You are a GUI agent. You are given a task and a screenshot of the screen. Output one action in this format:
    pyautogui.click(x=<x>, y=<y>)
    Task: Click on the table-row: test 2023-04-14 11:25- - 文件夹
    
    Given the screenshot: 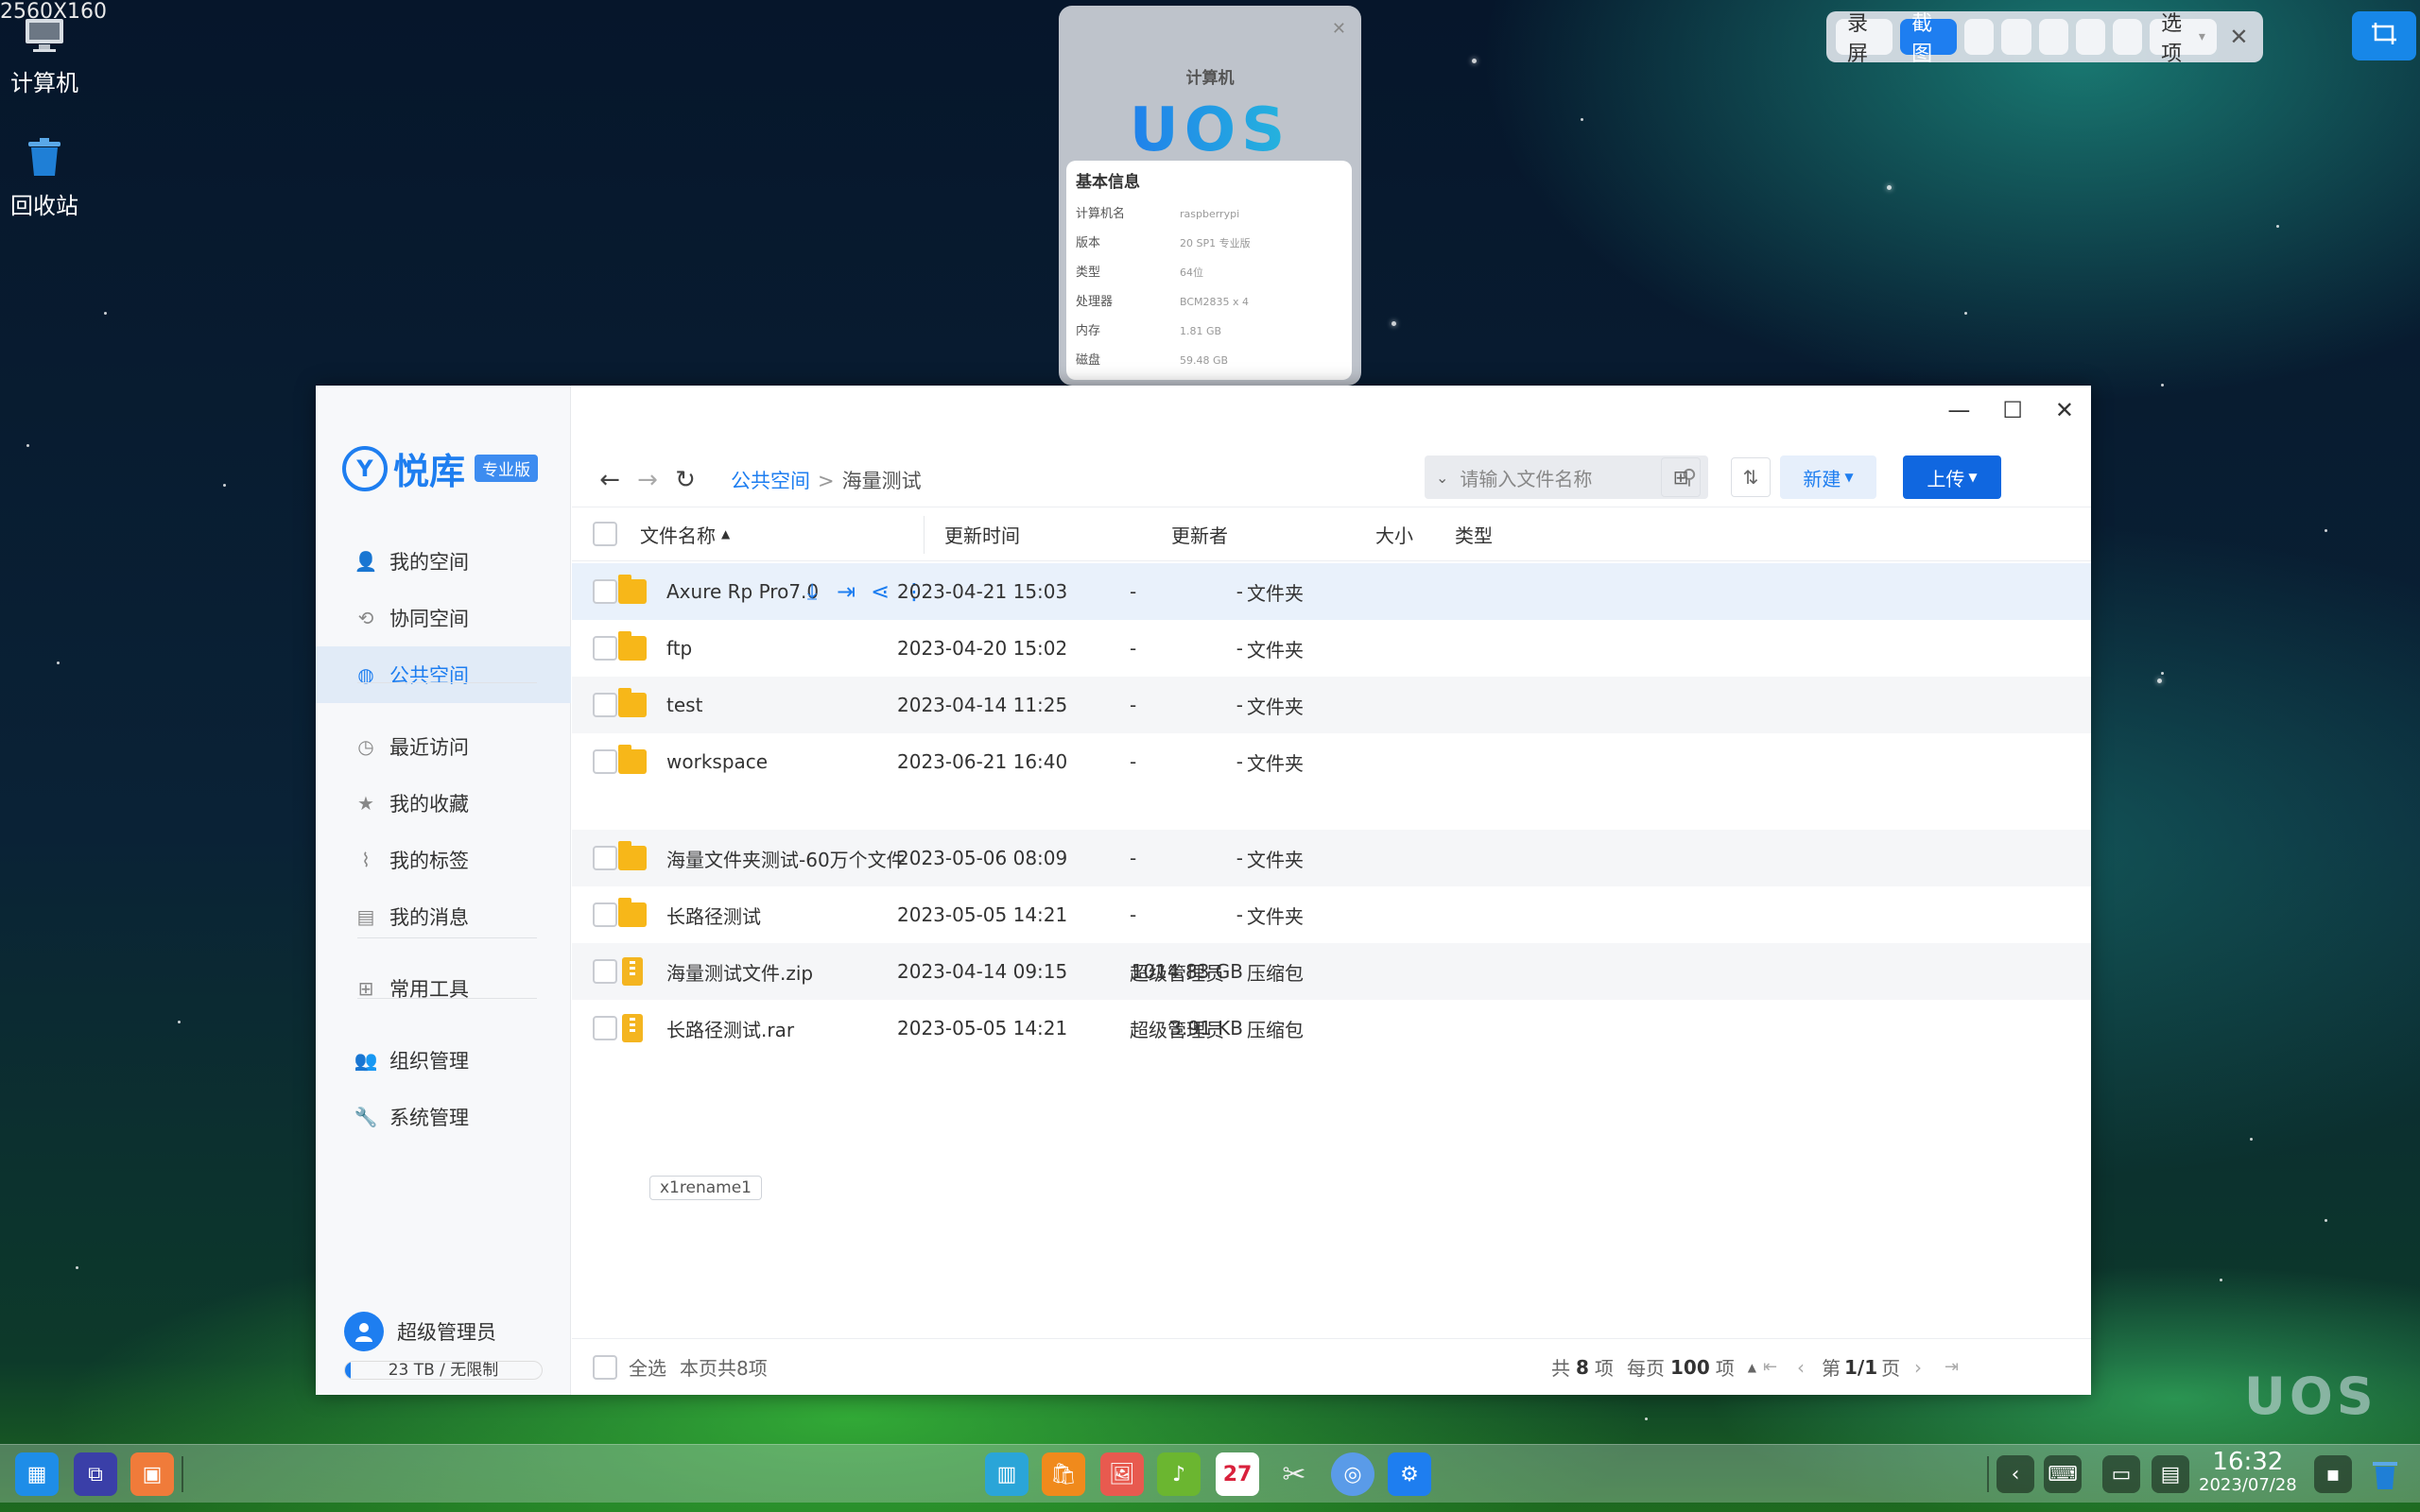 What is the action you would take?
    pyautogui.click(x=1331, y=705)
    